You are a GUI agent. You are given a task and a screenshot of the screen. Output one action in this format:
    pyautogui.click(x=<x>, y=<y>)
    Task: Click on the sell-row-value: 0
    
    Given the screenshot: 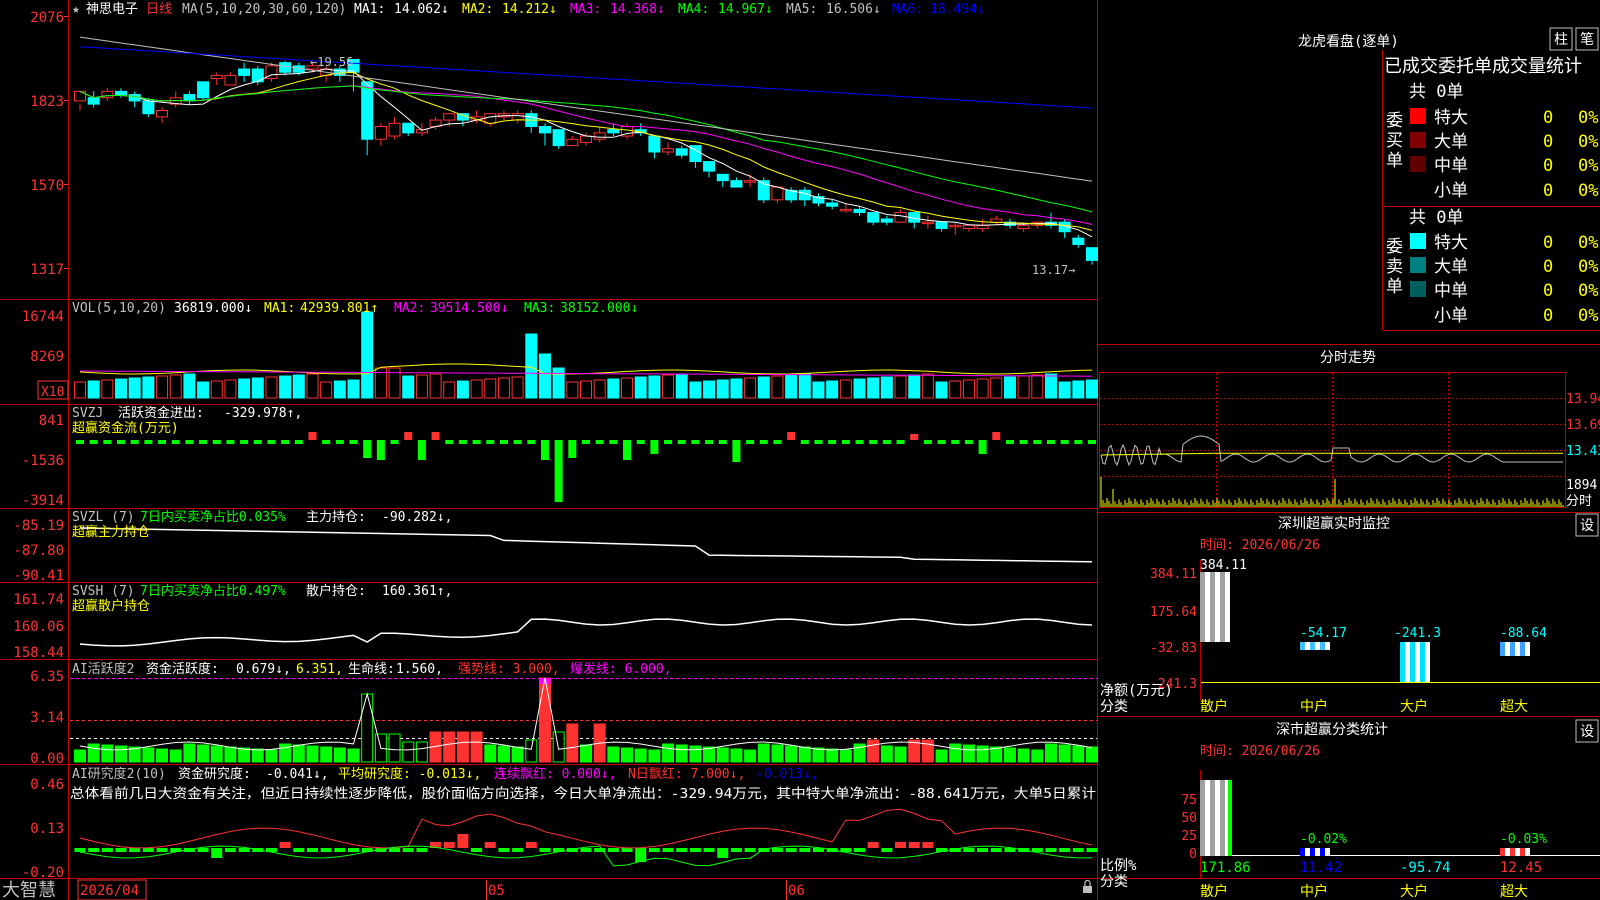 What is the action you would take?
    pyautogui.click(x=1548, y=267)
    